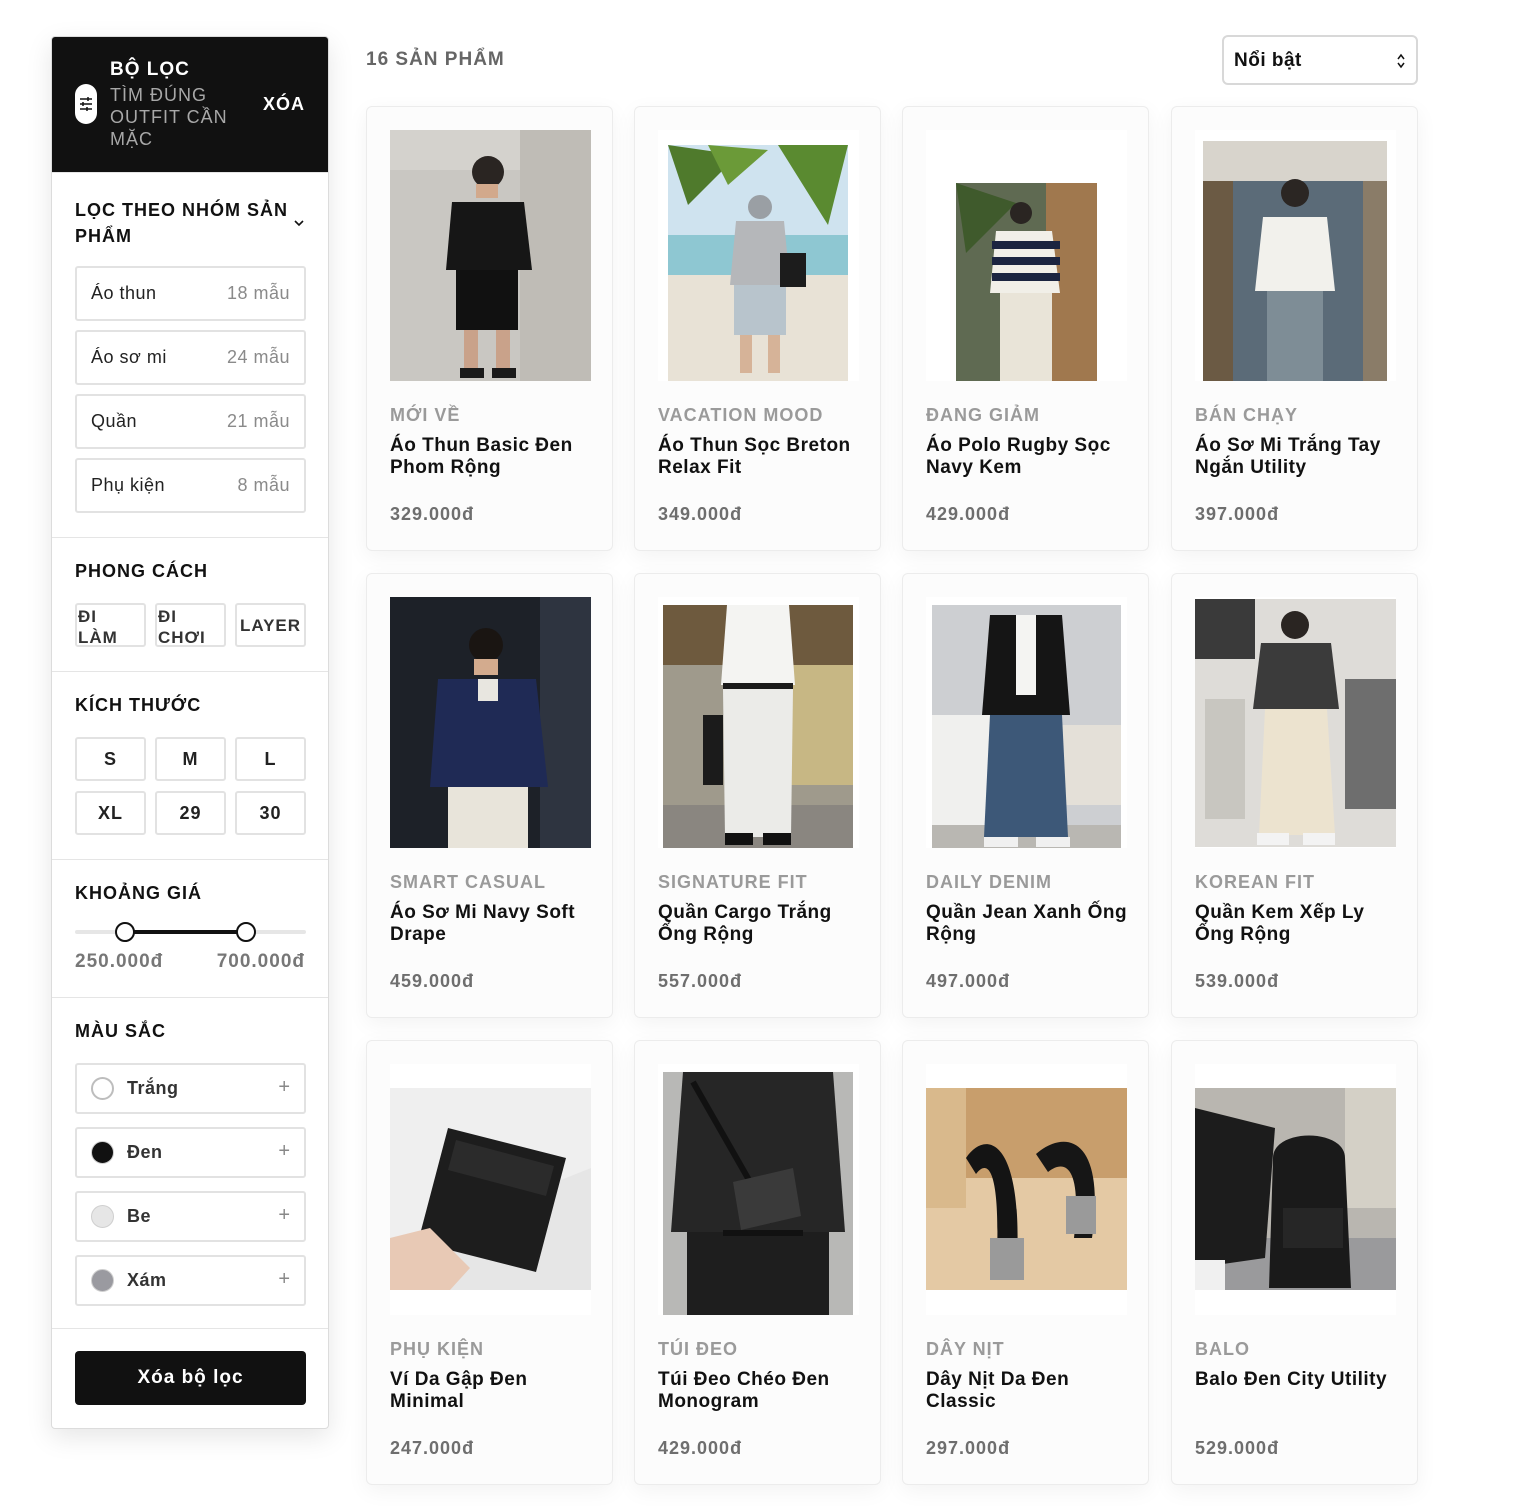  I want to click on product-card: DÂY NỊT Dây Nịt Da Đen Classic 297.000đ, so click(1025, 1262).